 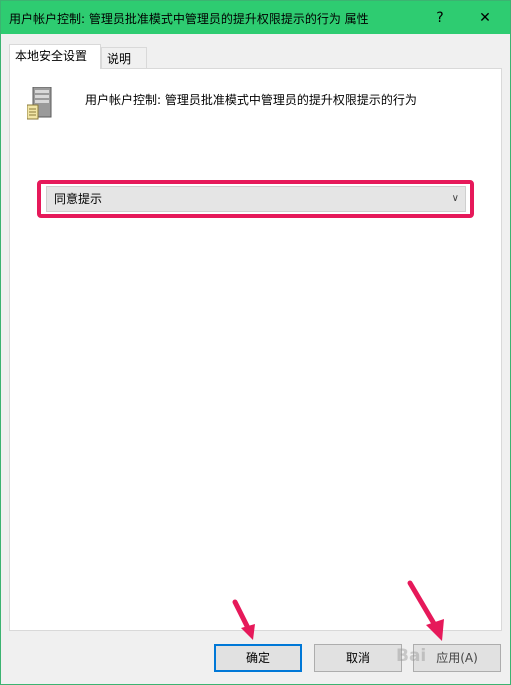 What do you see at coordinates (243, 619) in the screenshot?
I see `arrow-annotation-ok` at bounding box center [243, 619].